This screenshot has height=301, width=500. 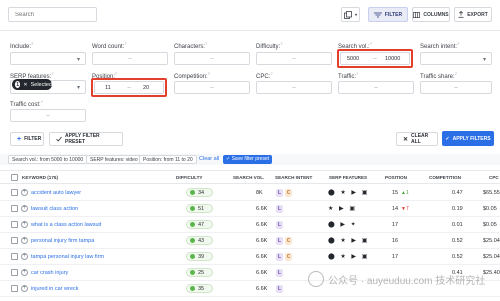 What do you see at coordinates (48, 58) in the screenshot?
I see `include-field: ▾` at bounding box center [48, 58].